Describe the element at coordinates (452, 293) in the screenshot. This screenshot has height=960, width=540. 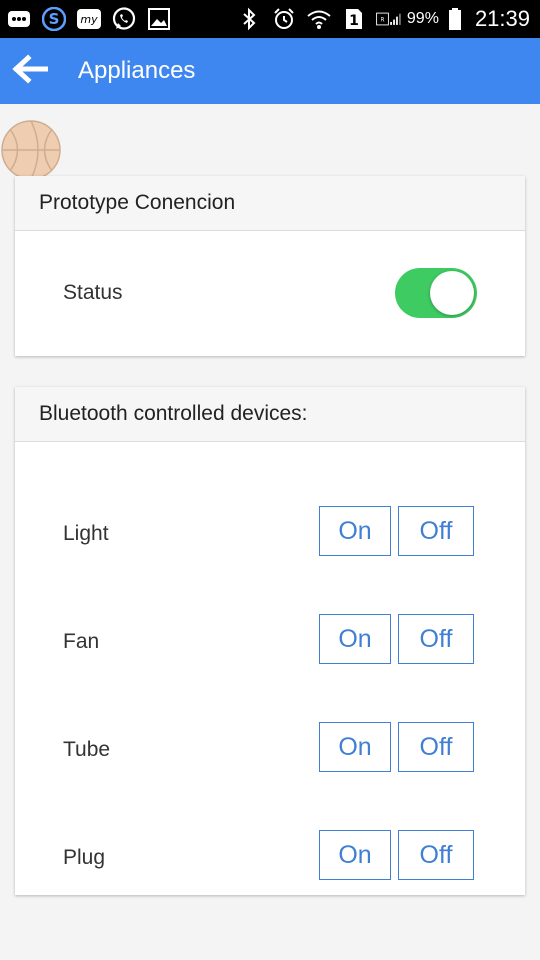
I see `toggle-knob` at that location.